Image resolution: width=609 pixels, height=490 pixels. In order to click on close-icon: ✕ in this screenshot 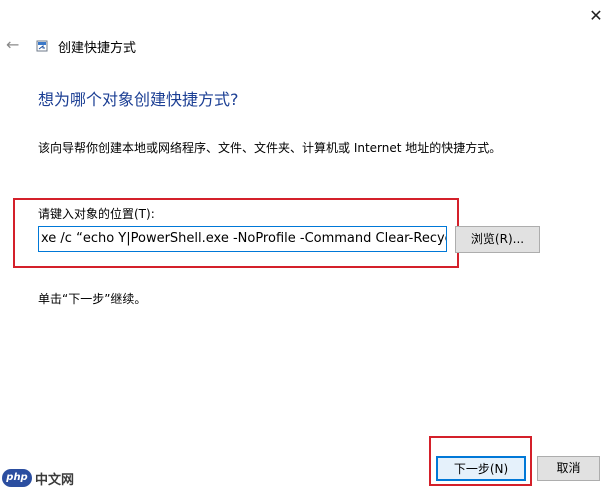, I will do `click(596, 16)`.